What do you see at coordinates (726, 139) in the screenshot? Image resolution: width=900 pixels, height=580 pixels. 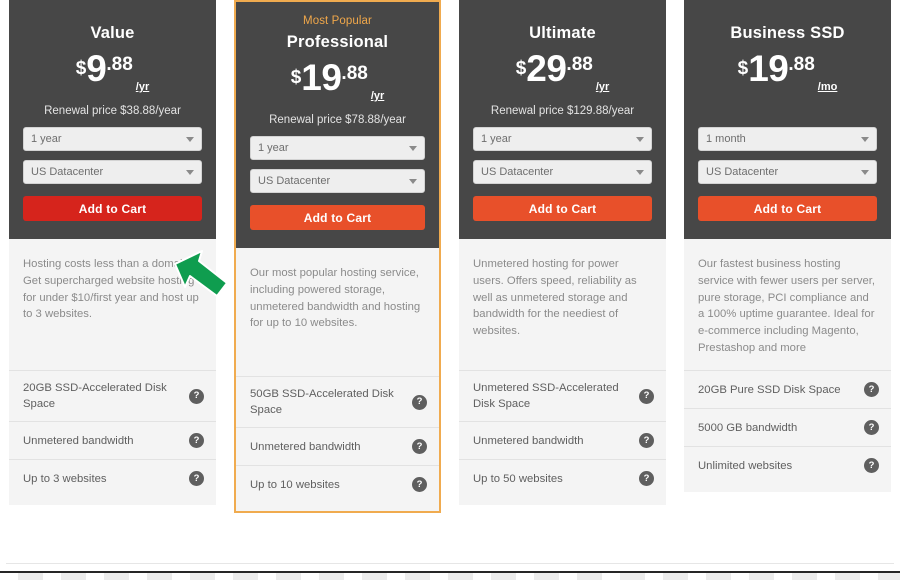 I see `term-select-value: 1 month` at bounding box center [726, 139].